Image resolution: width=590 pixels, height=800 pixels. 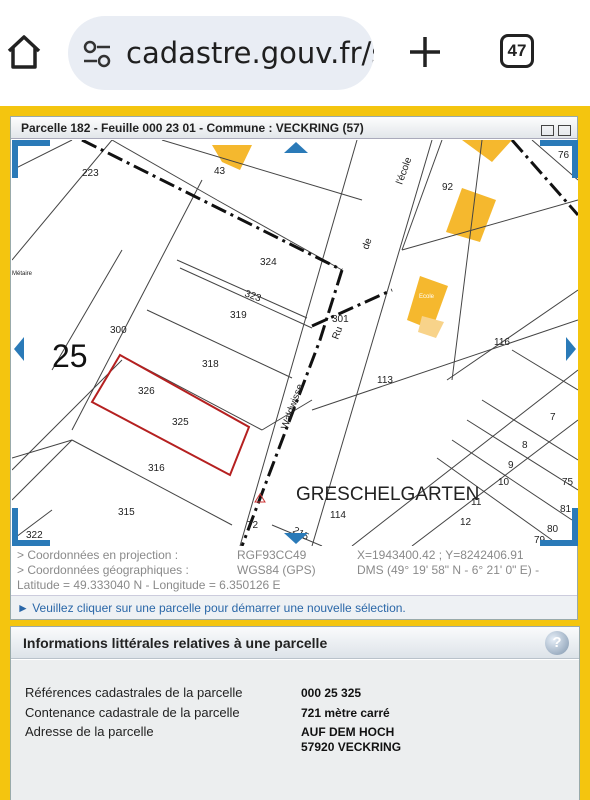 What do you see at coordinates (90, 173) in the screenshot?
I see `map-label: 223` at bounding box center [90, 173].